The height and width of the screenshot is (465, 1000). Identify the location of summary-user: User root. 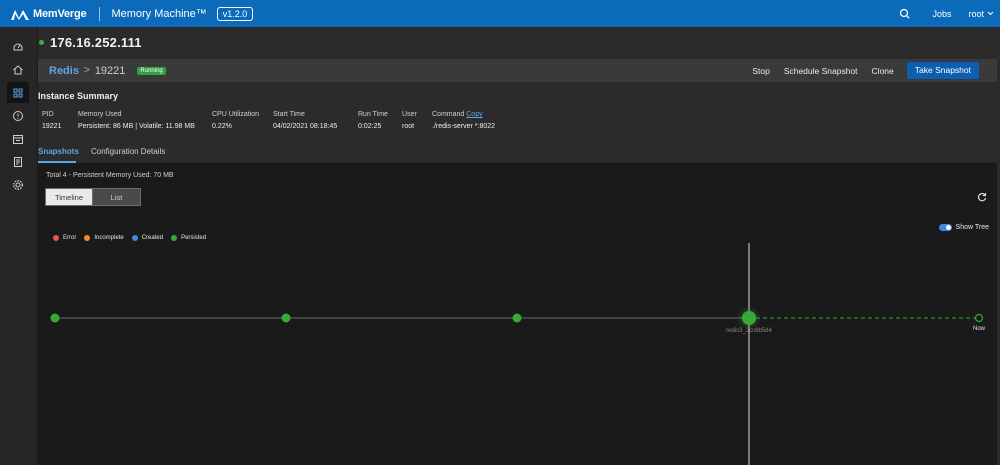
(409, 120).